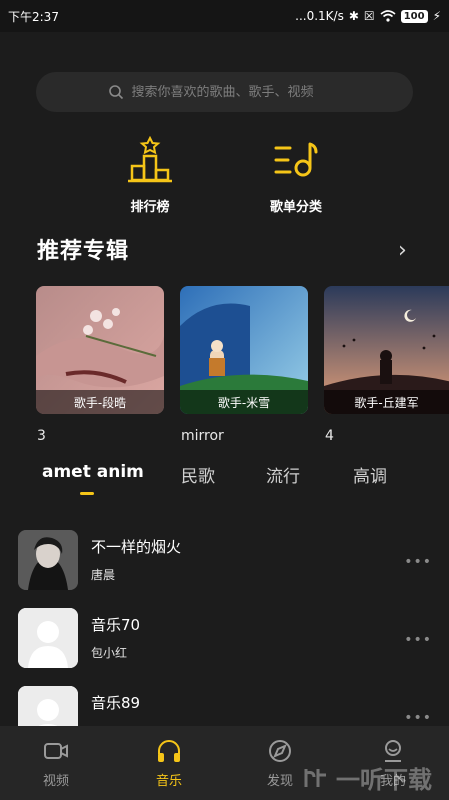 Image resolution: width=449 pixels, height=800 pixels. Describe the element at coordinates (388, 16) in the screenshot. I see `wifi-icon` at that location.